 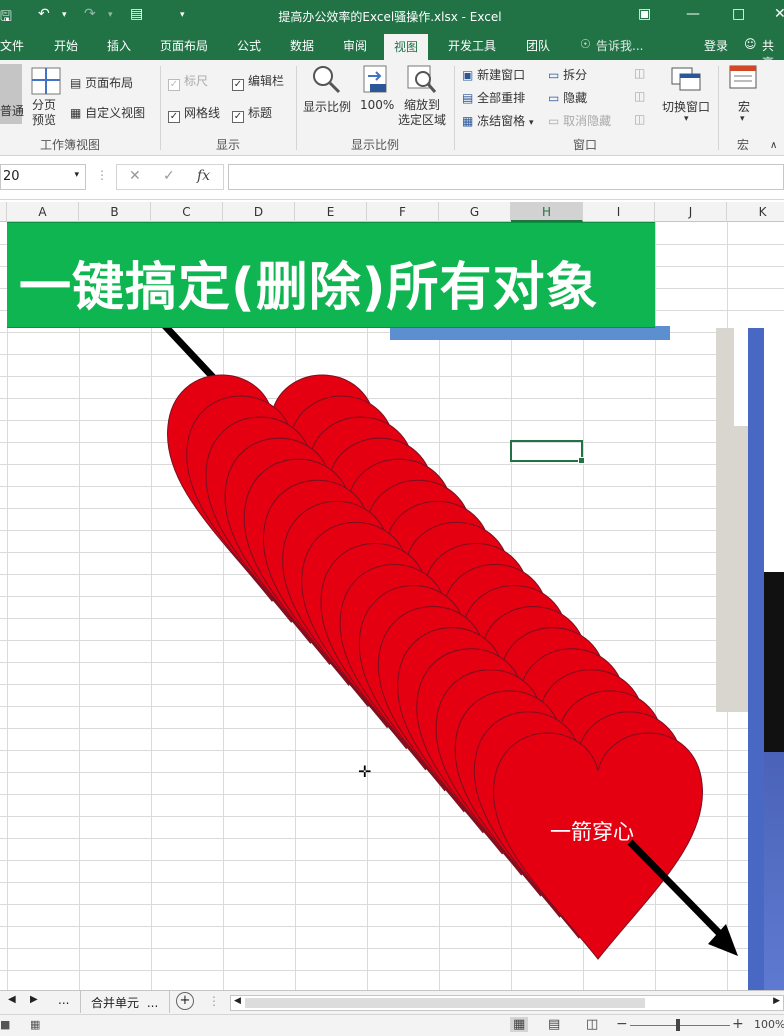 I want to click on macros-label: 宏, so click(x=744, y=106).